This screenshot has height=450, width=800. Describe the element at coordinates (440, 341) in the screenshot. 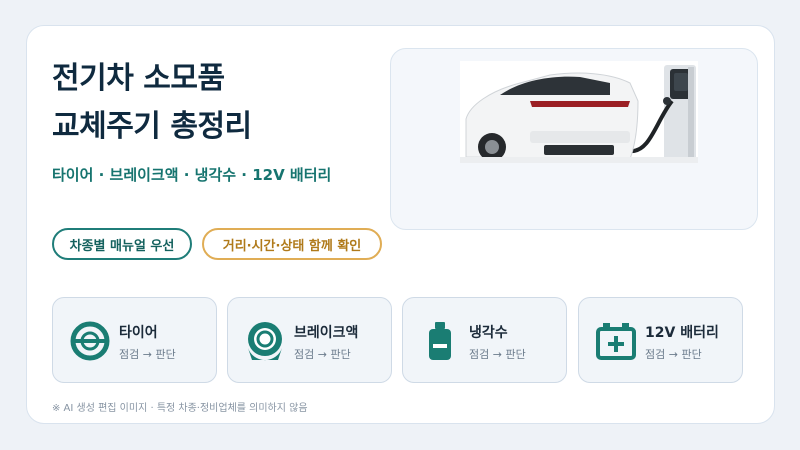

I see `coolant-bottle-icon` at that location.